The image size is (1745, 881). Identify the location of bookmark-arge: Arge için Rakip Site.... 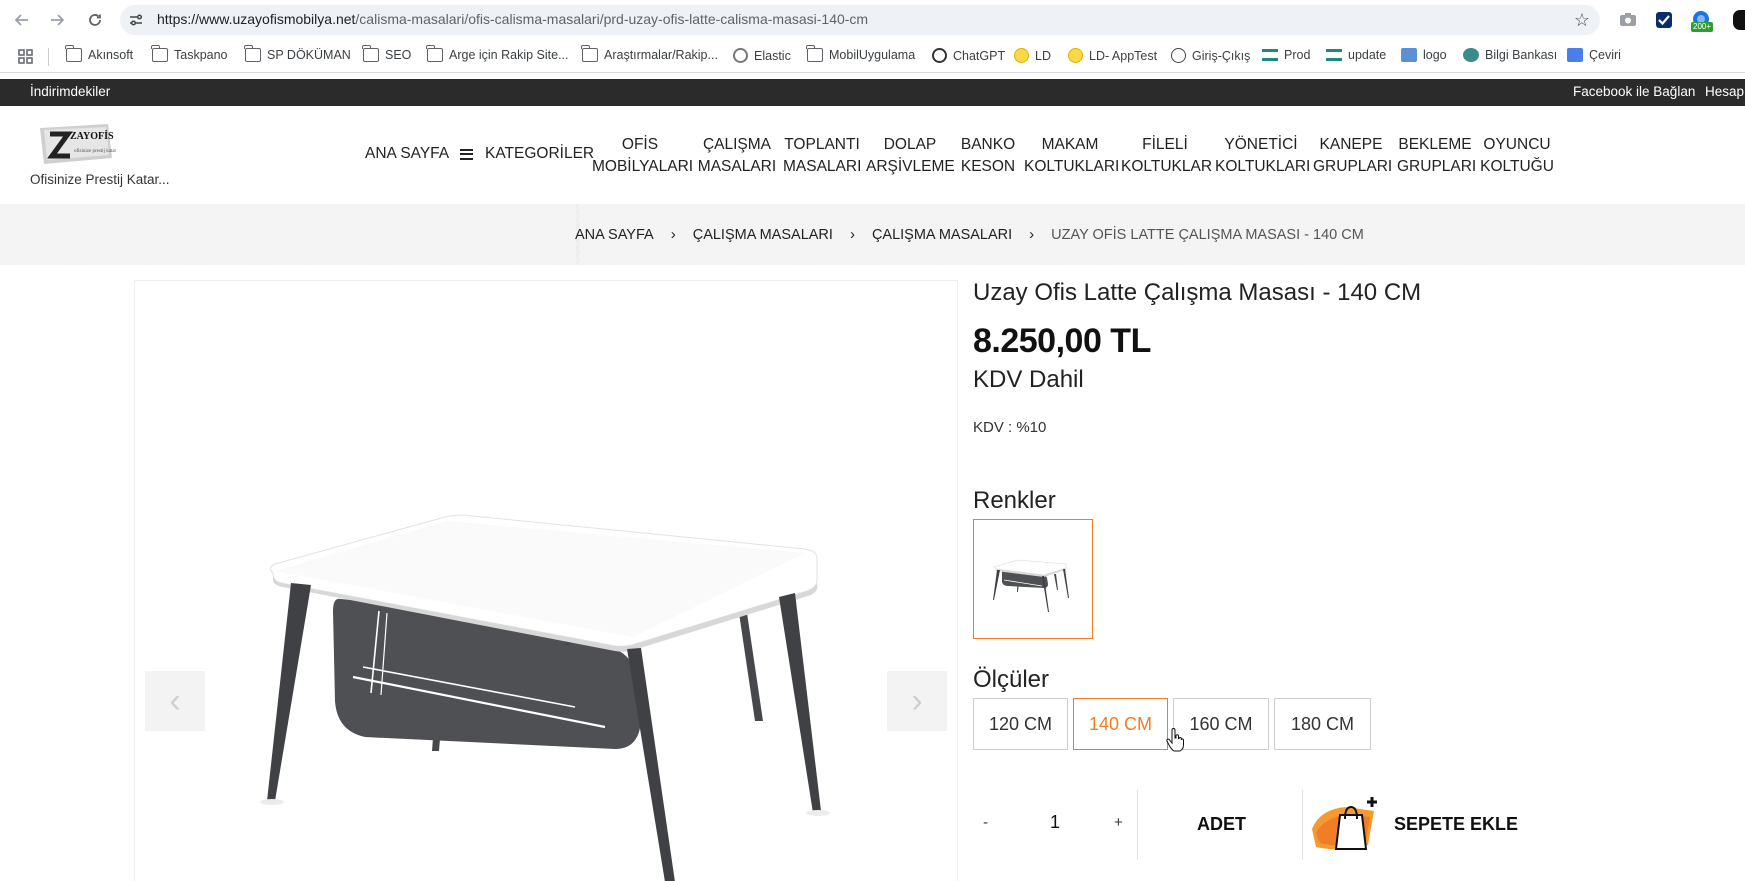
(497, 53).